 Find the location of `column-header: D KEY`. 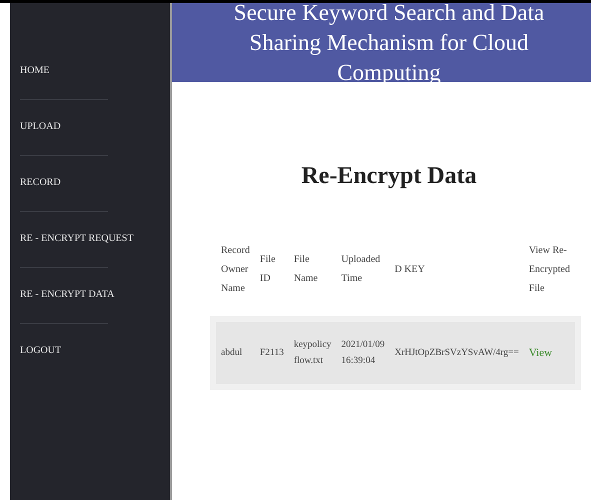

column-header: D KEY is located at coordinates (410, 269).